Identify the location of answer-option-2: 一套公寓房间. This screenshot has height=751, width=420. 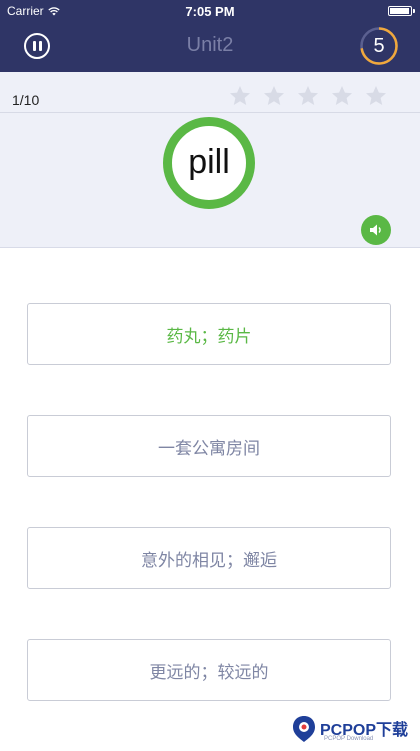
(209, 446).